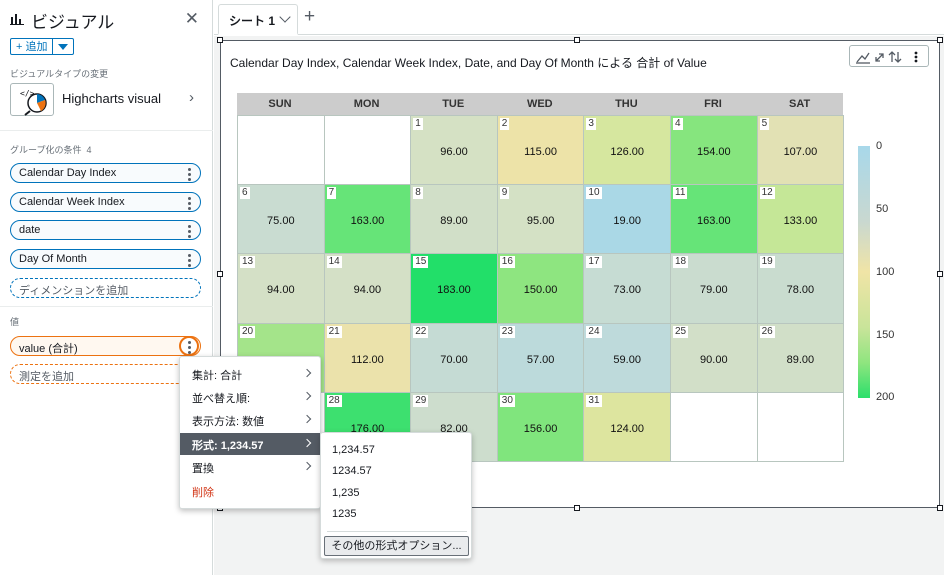 This screenshot has height=575, width=944. I want to click on menu-item-replace: 置換, so click(250, 467).